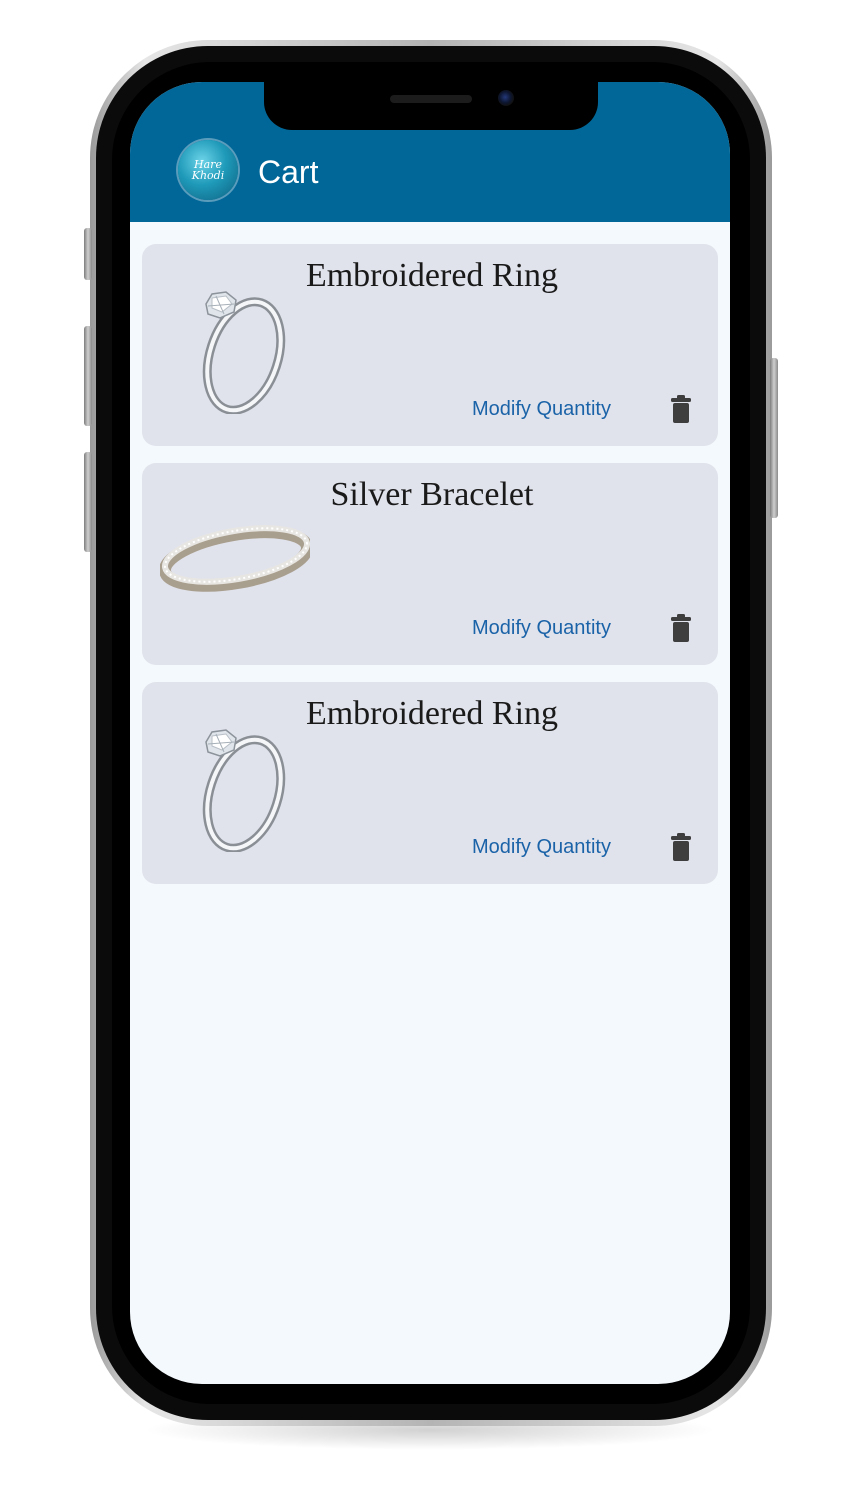 Image resolution: width=860 pixels, height=1498 pixels. What do you see at coordinates (506, 98) in the screenshot?
I see `front-camera` at bounding box center [506, 98].